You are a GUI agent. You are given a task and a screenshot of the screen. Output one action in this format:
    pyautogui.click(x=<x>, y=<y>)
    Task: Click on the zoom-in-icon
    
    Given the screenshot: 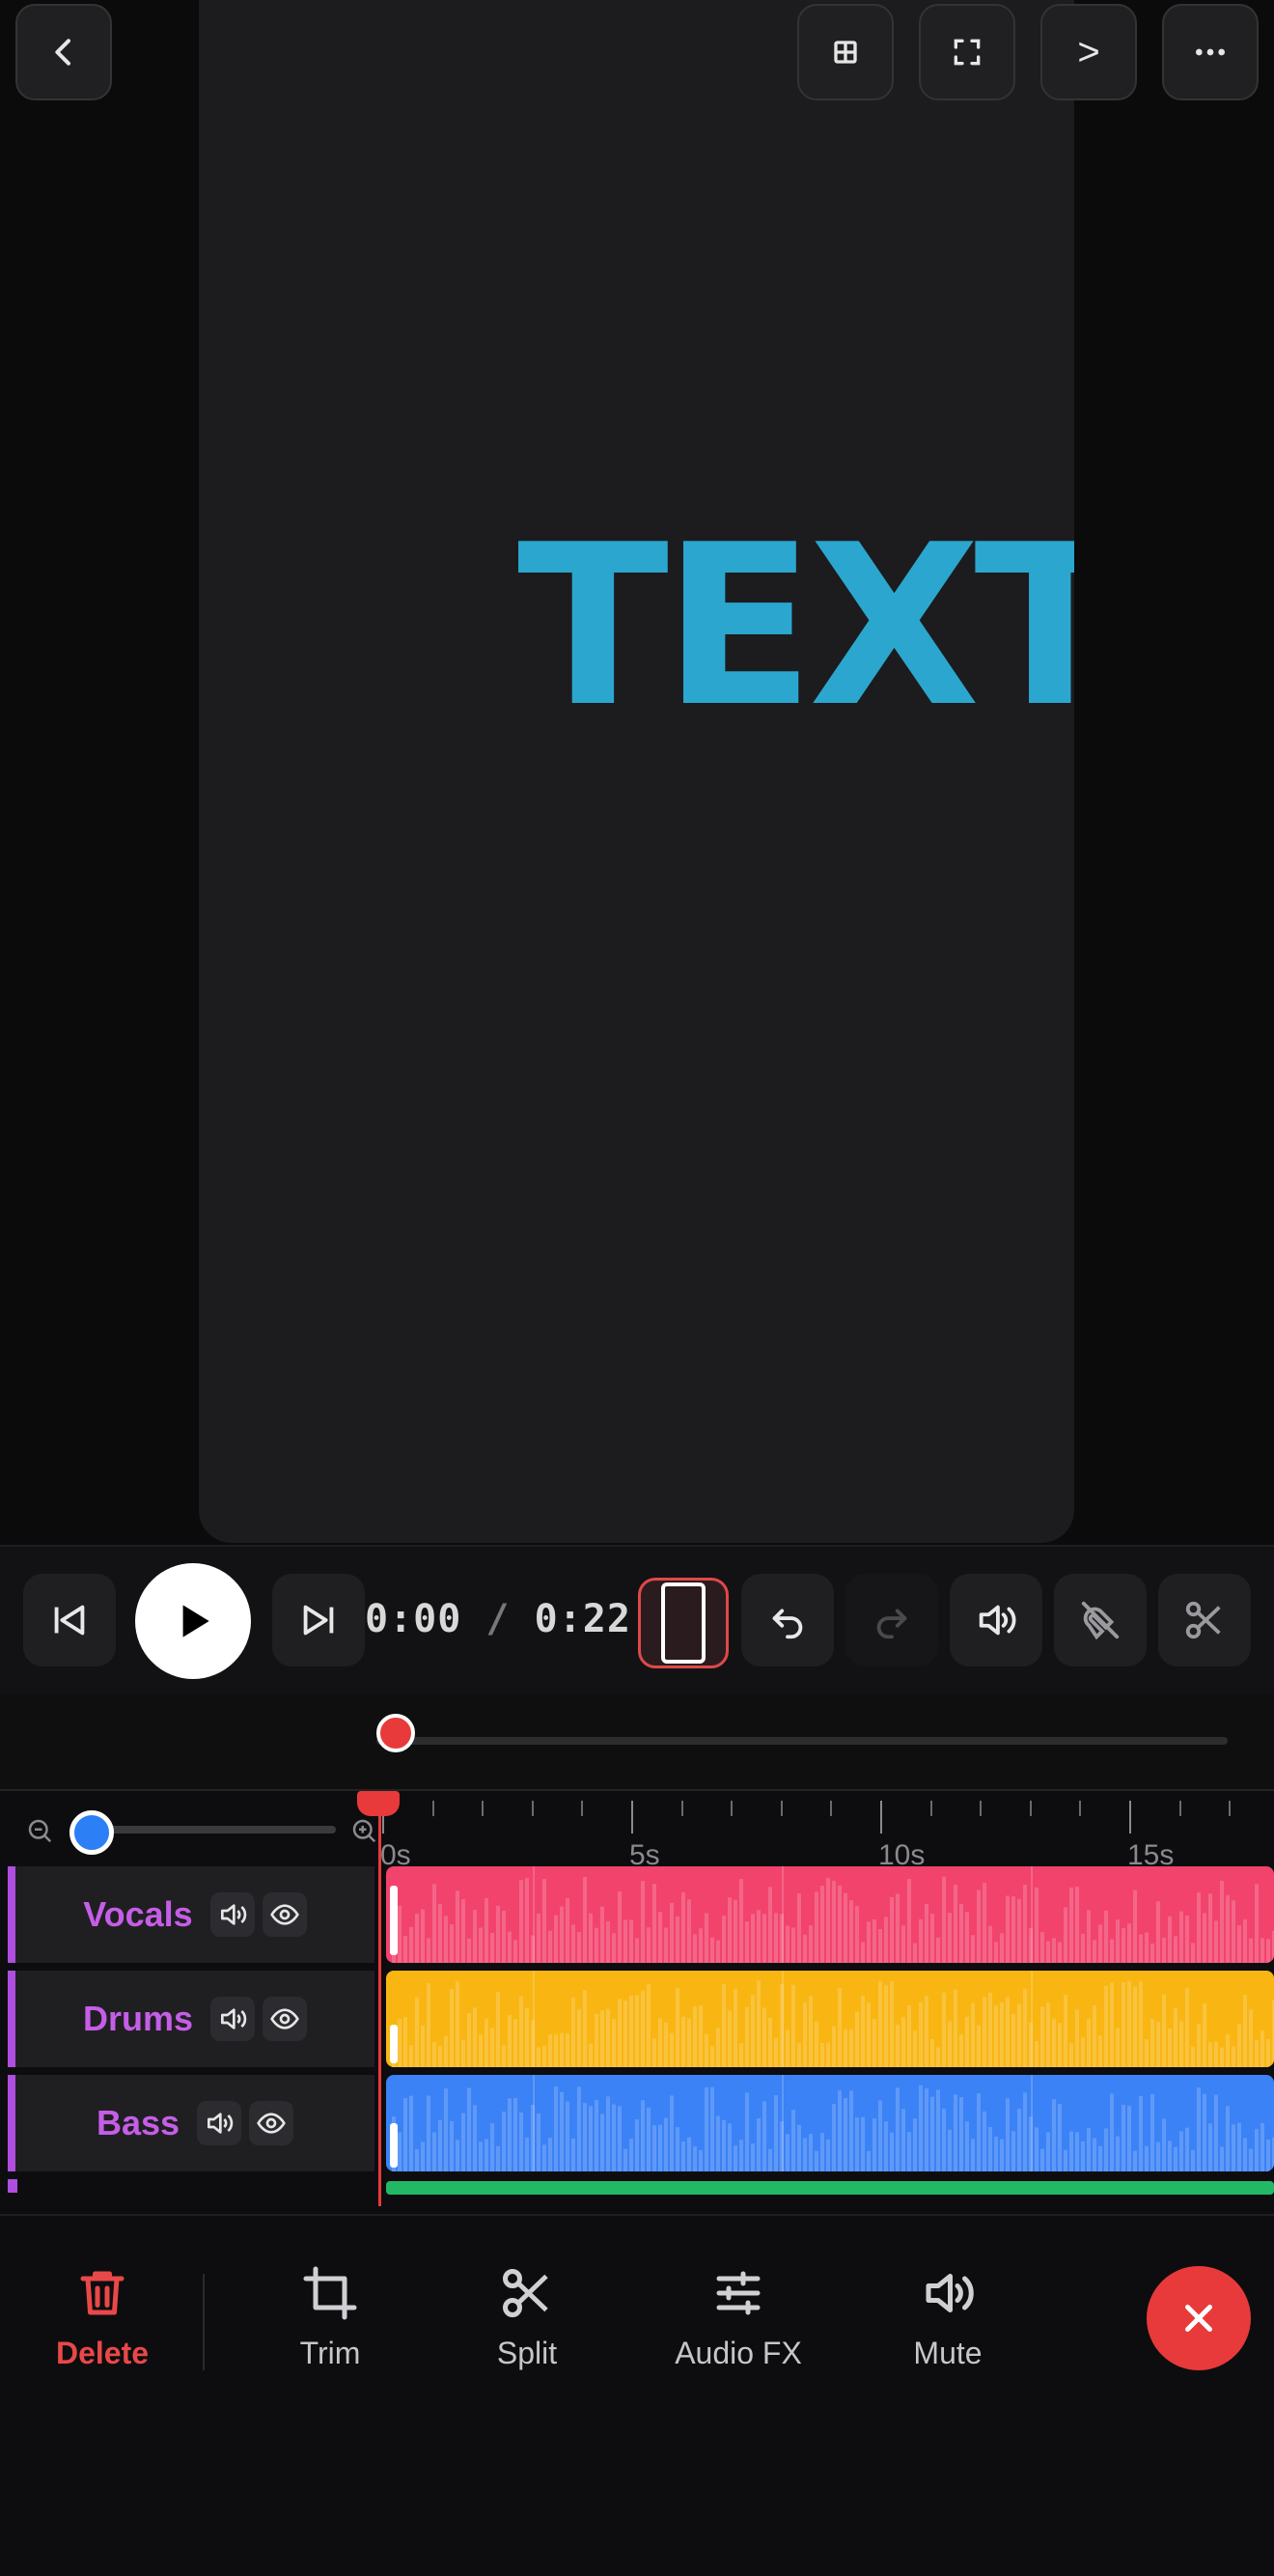 What is the action you would take?
    pyautogui.click(x=363, y=1831)
    